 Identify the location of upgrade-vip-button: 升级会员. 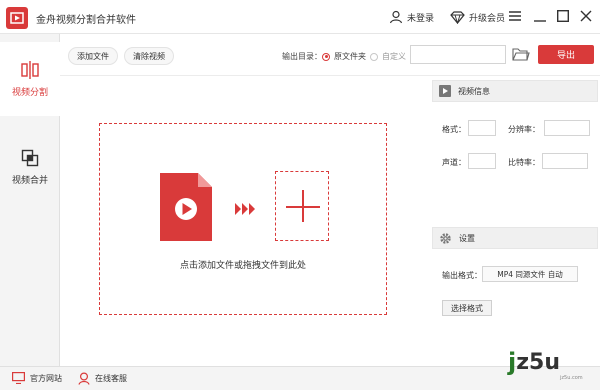
(477, 17).